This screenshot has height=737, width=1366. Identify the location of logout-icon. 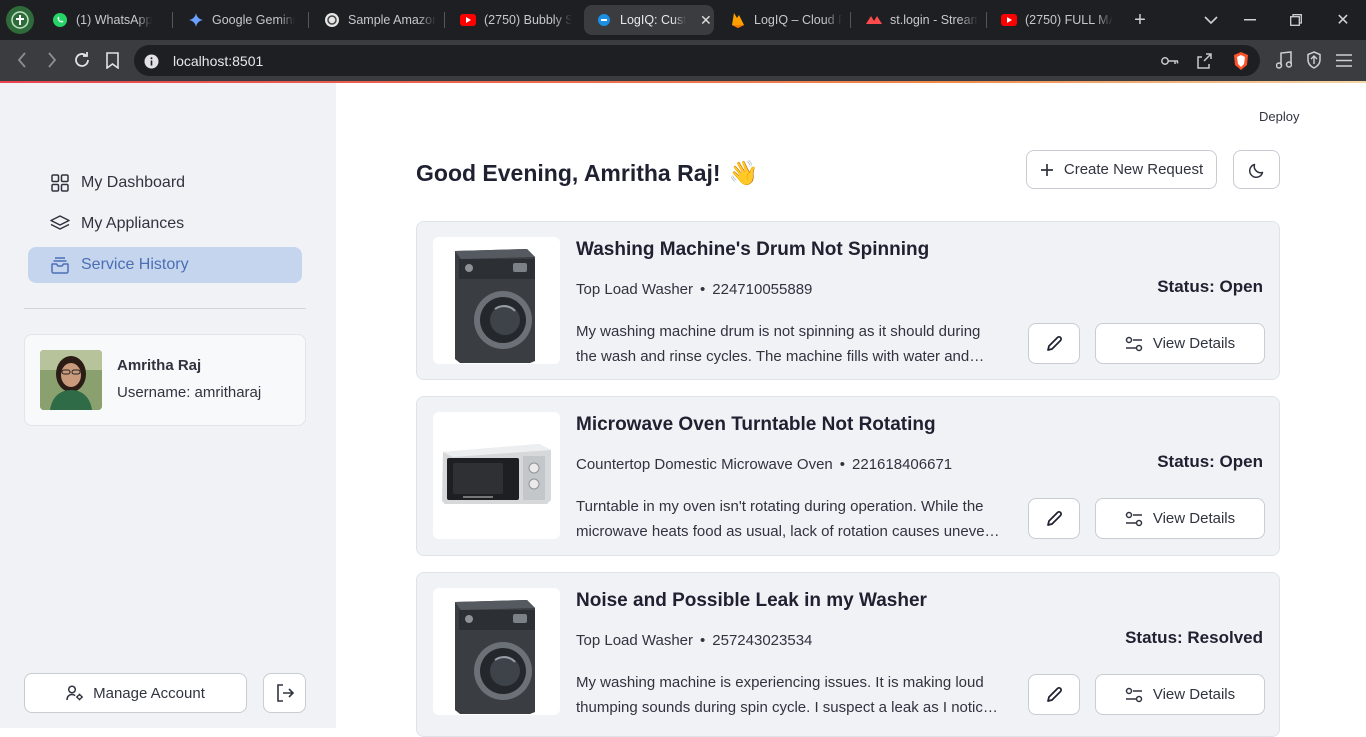
(285, 693).